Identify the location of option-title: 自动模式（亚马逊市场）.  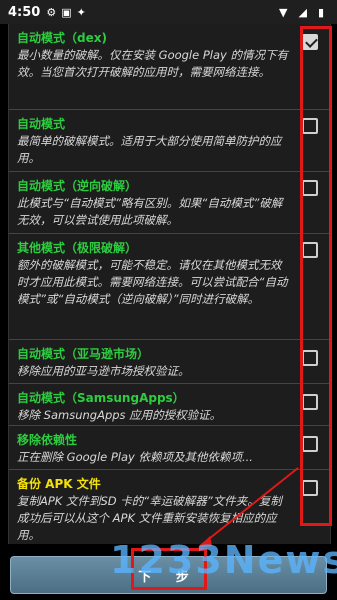
(83, 354).